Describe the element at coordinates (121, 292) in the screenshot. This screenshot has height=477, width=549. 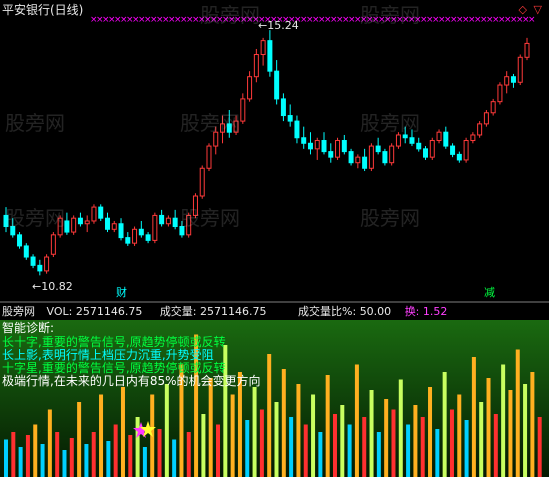
I see `marker-cai: 财` at that location.